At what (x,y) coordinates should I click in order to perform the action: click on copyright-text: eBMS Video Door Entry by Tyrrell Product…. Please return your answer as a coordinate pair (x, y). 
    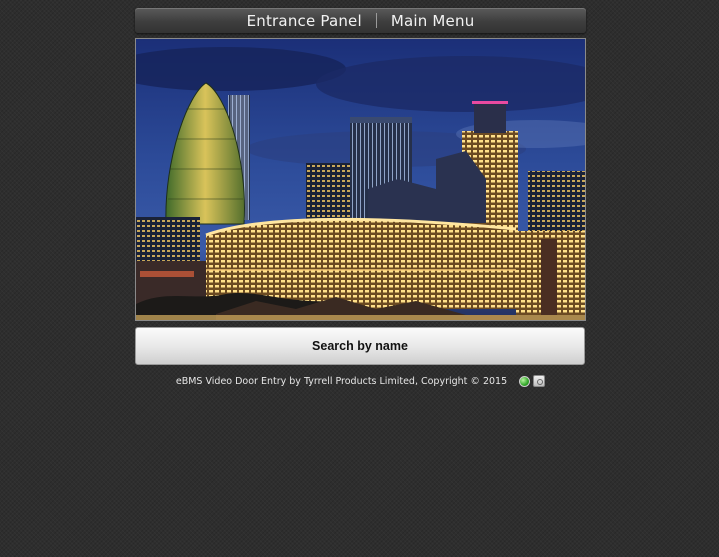
    Looking at the image, I should click on (341, 381).